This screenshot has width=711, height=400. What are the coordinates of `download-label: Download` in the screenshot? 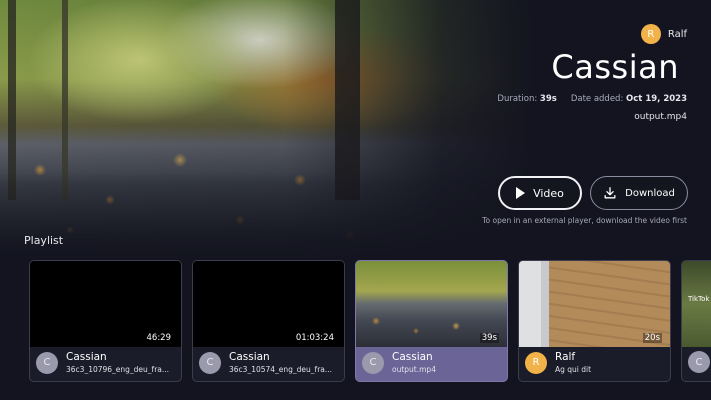 It's located at (650, 193).